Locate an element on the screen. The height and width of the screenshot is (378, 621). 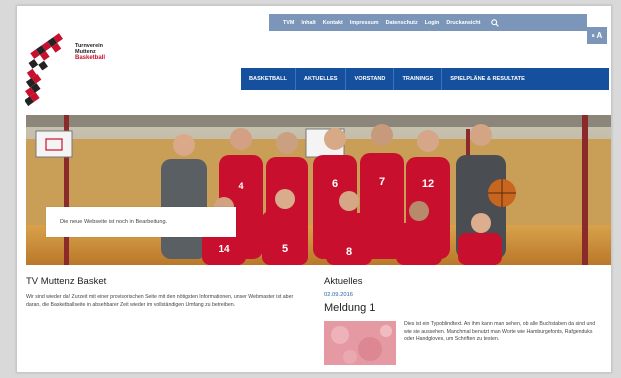
jersey-number: 8 is located at coordinates (349, 252).